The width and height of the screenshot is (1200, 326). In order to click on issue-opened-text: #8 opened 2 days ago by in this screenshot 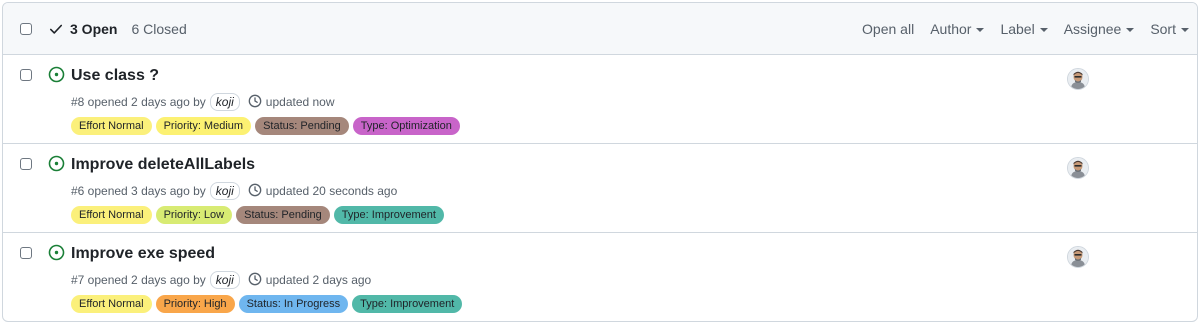, I will do `click(138, 102)`.